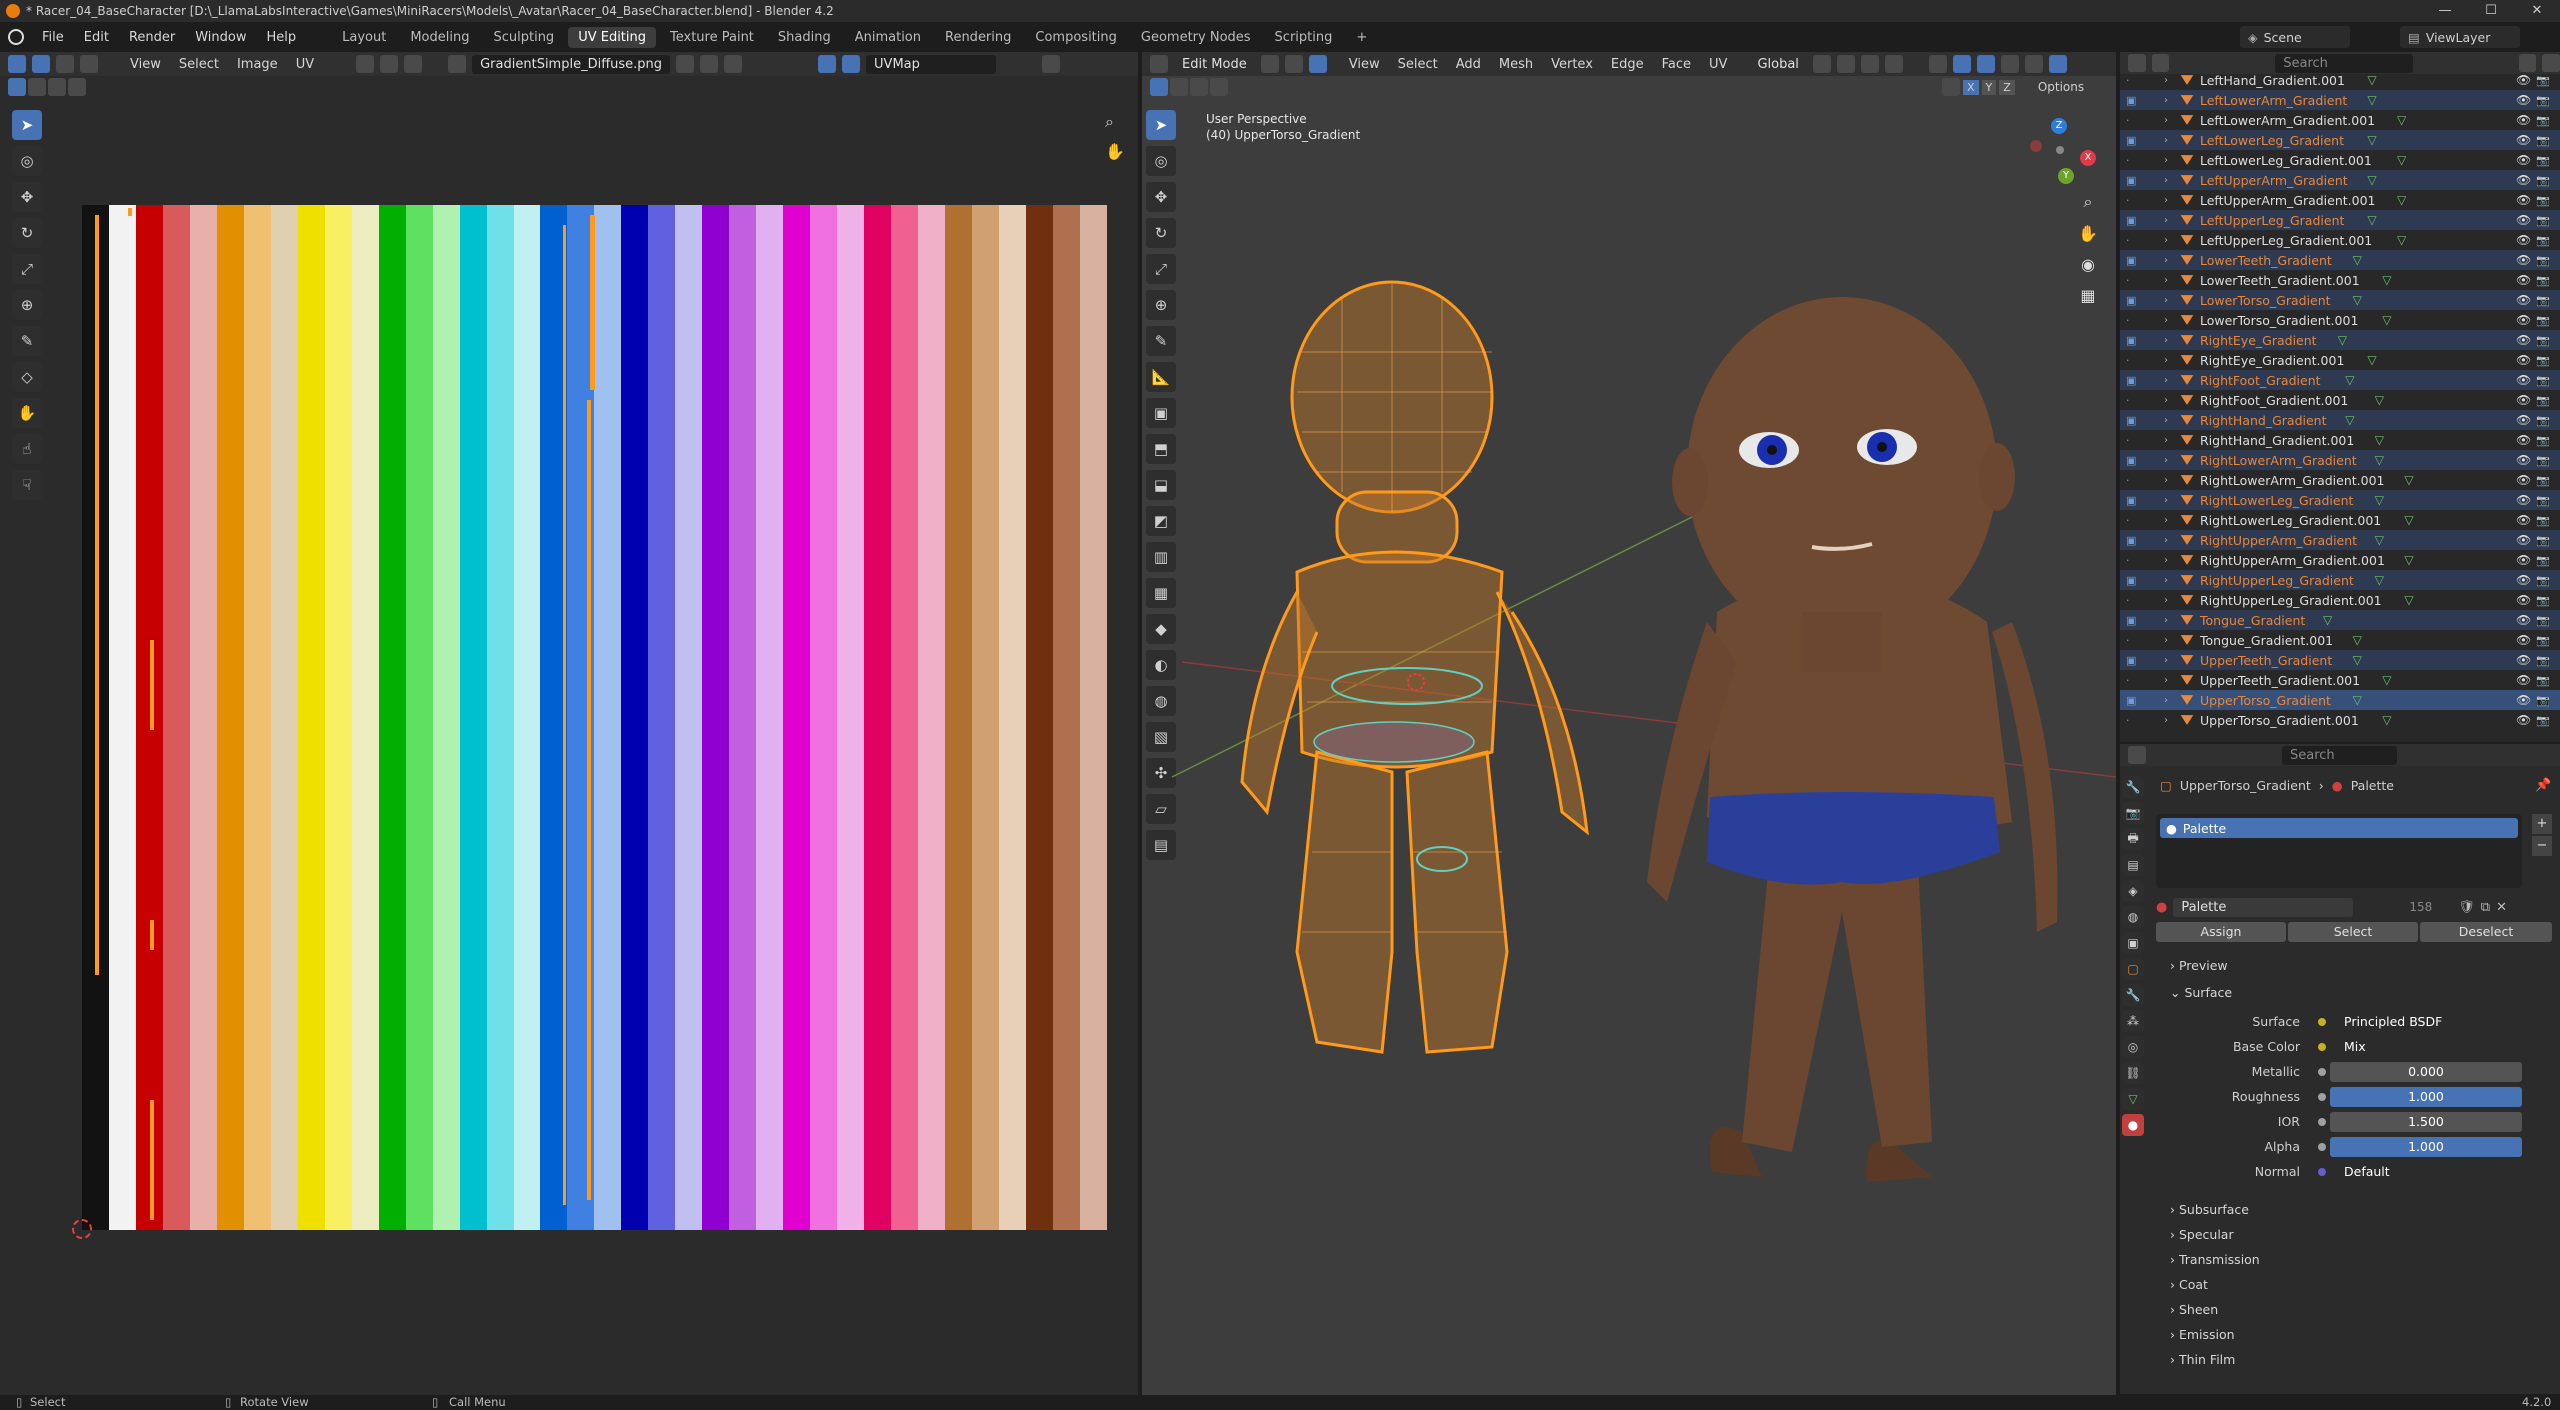 This screenshot has width=2560, height=1410. What do you see at coordinates (27, 485) in the screenshot?
I see `pinch-tool-icon: ☟` at bounding box center [27, 485].